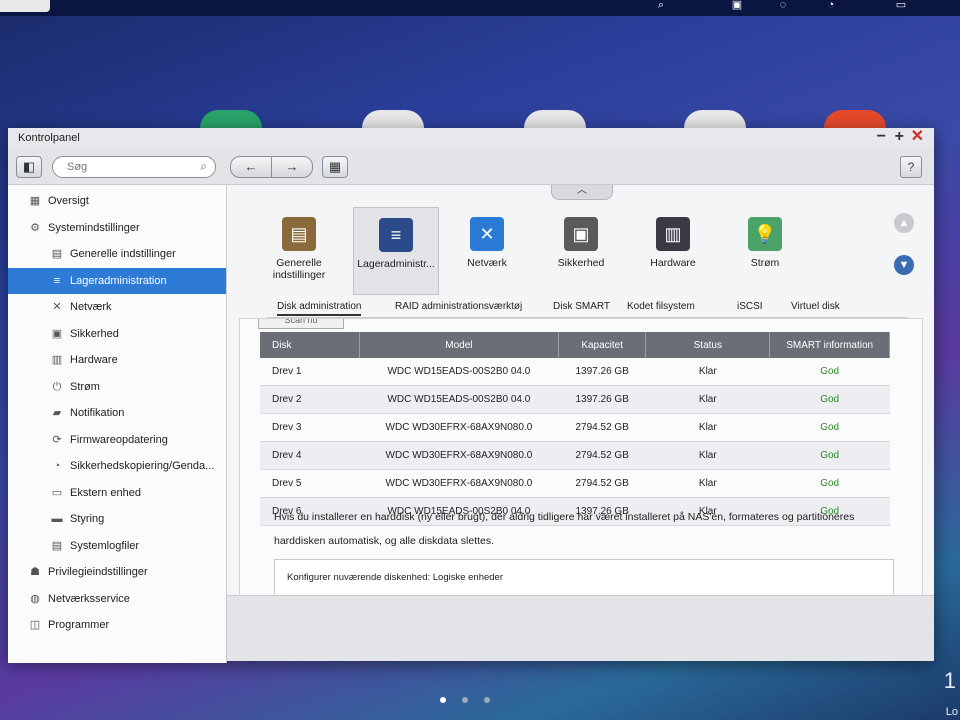 The height and width of the screenshot is (720, 960). I want to click on sidebar-item: ⚙ Systemindstillinger, so click(117, 228).